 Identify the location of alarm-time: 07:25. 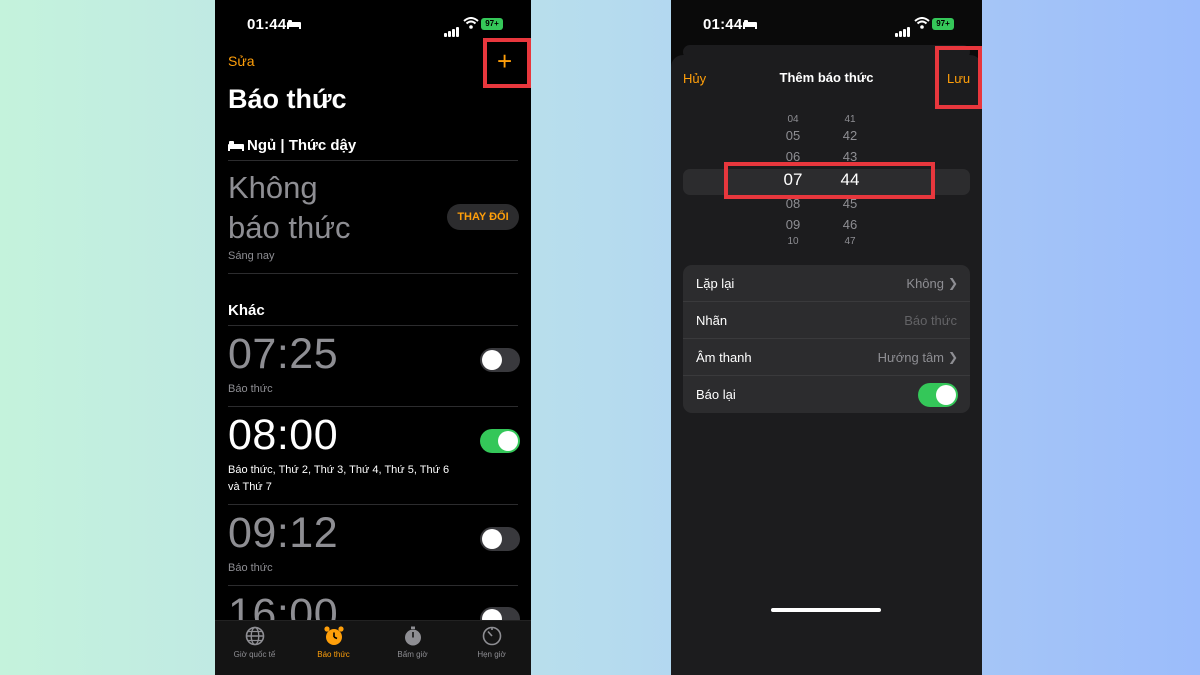
(283, 354).